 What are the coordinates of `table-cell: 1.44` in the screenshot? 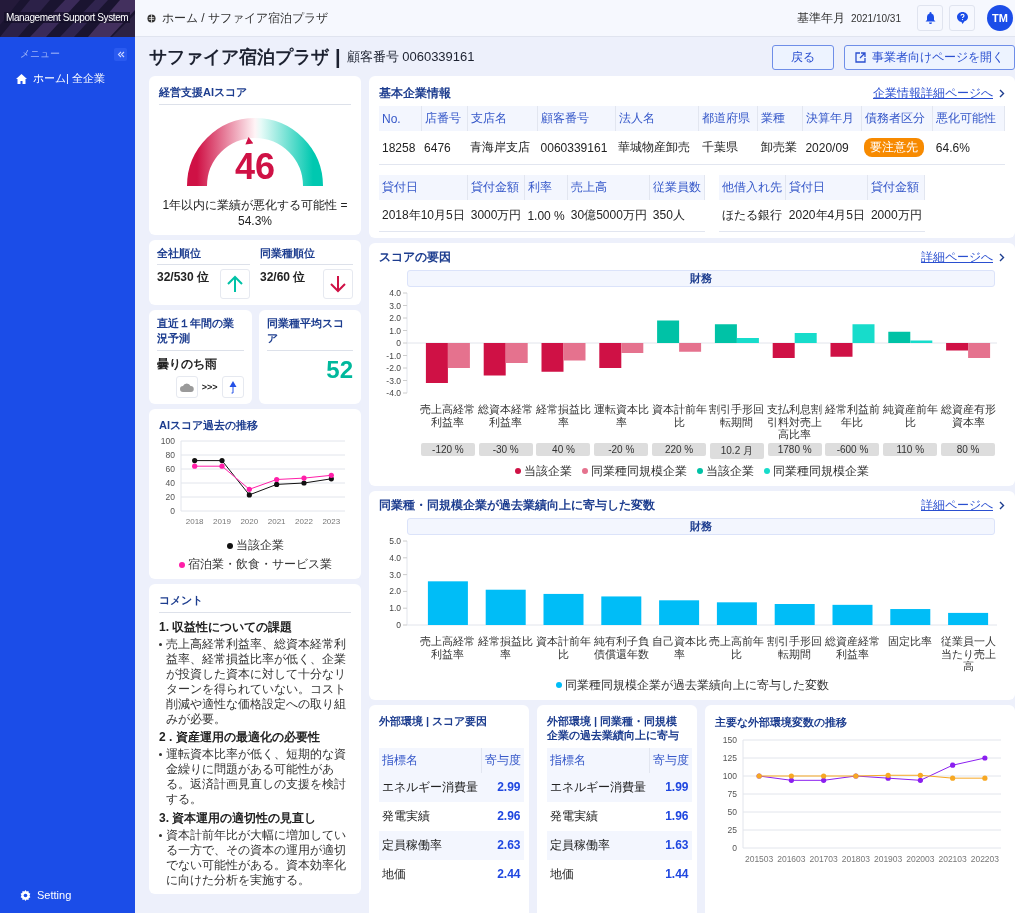 It's located at (670, 874).